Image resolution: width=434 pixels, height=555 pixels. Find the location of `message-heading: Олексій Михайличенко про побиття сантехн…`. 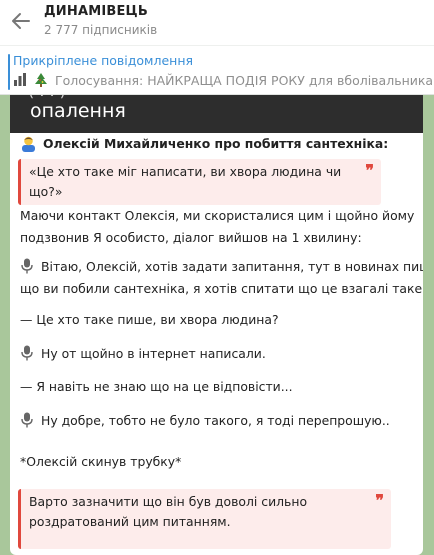

message-heading: Олексій Михайличенко про побиття сантехн… is located at coordinates (216, 143).